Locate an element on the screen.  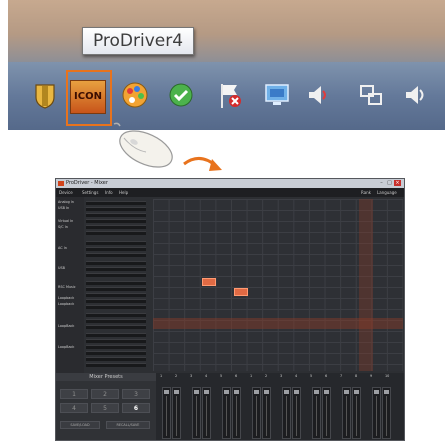
channel-number: 9 is located at coordinates (371, 376).